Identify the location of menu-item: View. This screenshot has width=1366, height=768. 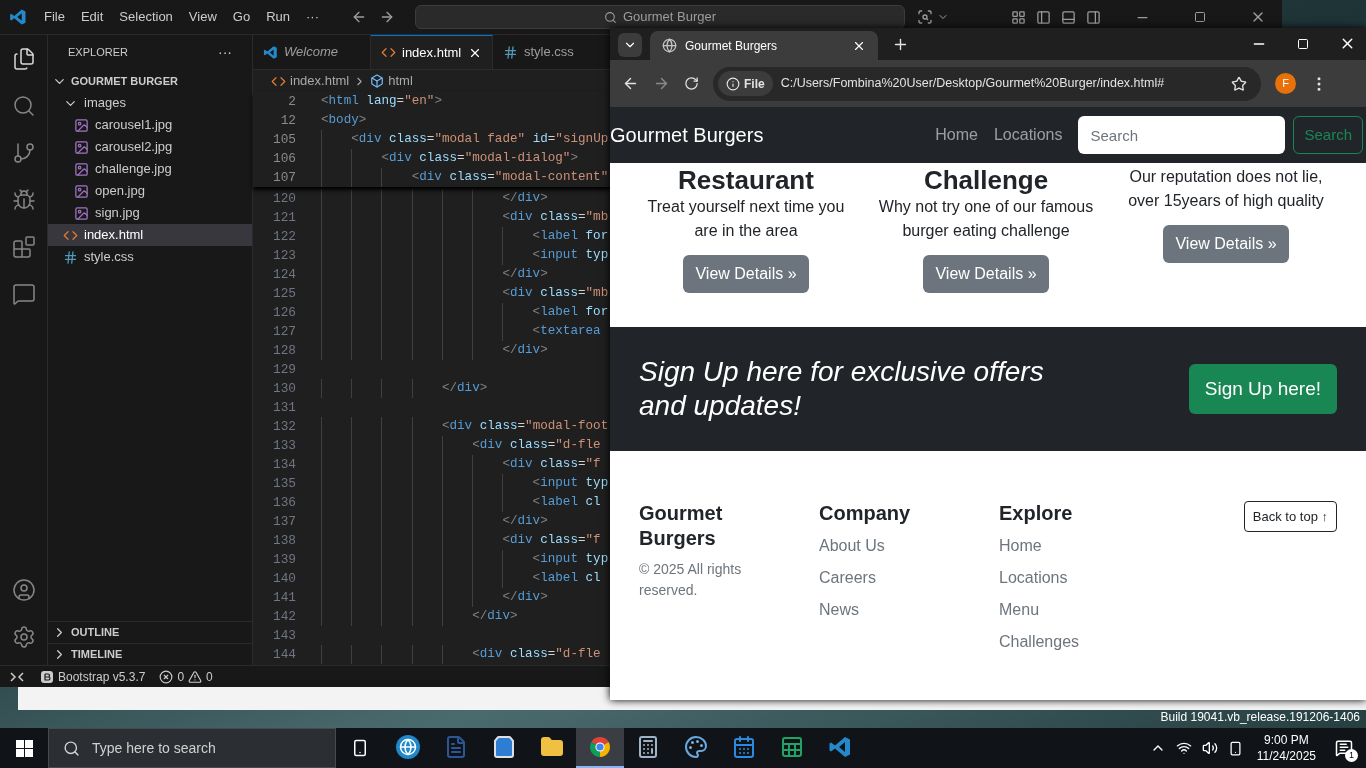
(202, 17).